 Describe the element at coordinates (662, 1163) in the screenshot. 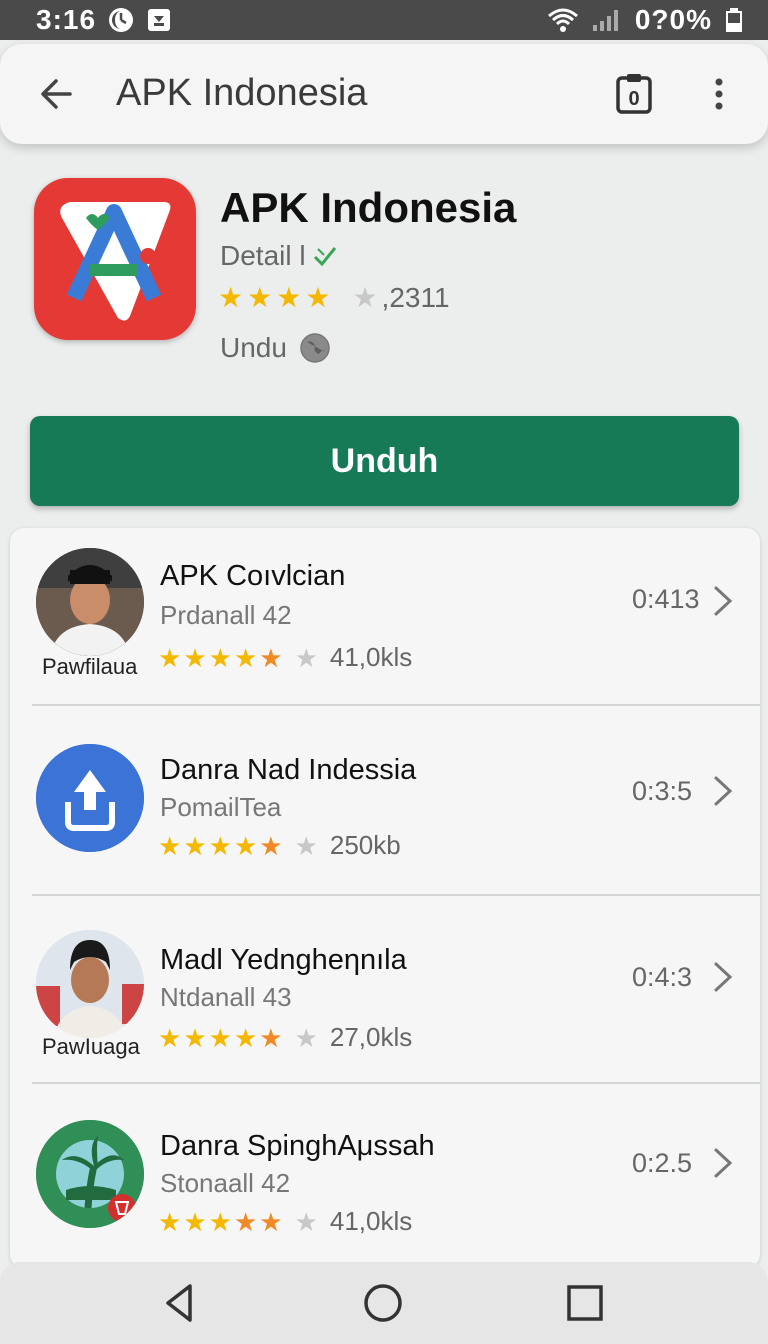

I see `list-item-time: 0:2.5` at that location.